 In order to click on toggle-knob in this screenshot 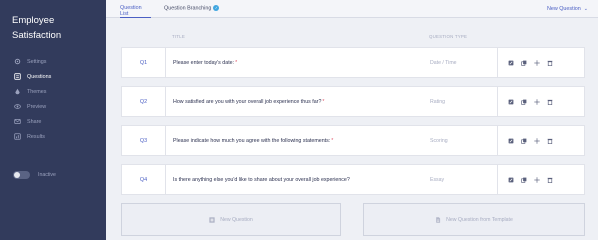, I will do `click(17, 175)`.